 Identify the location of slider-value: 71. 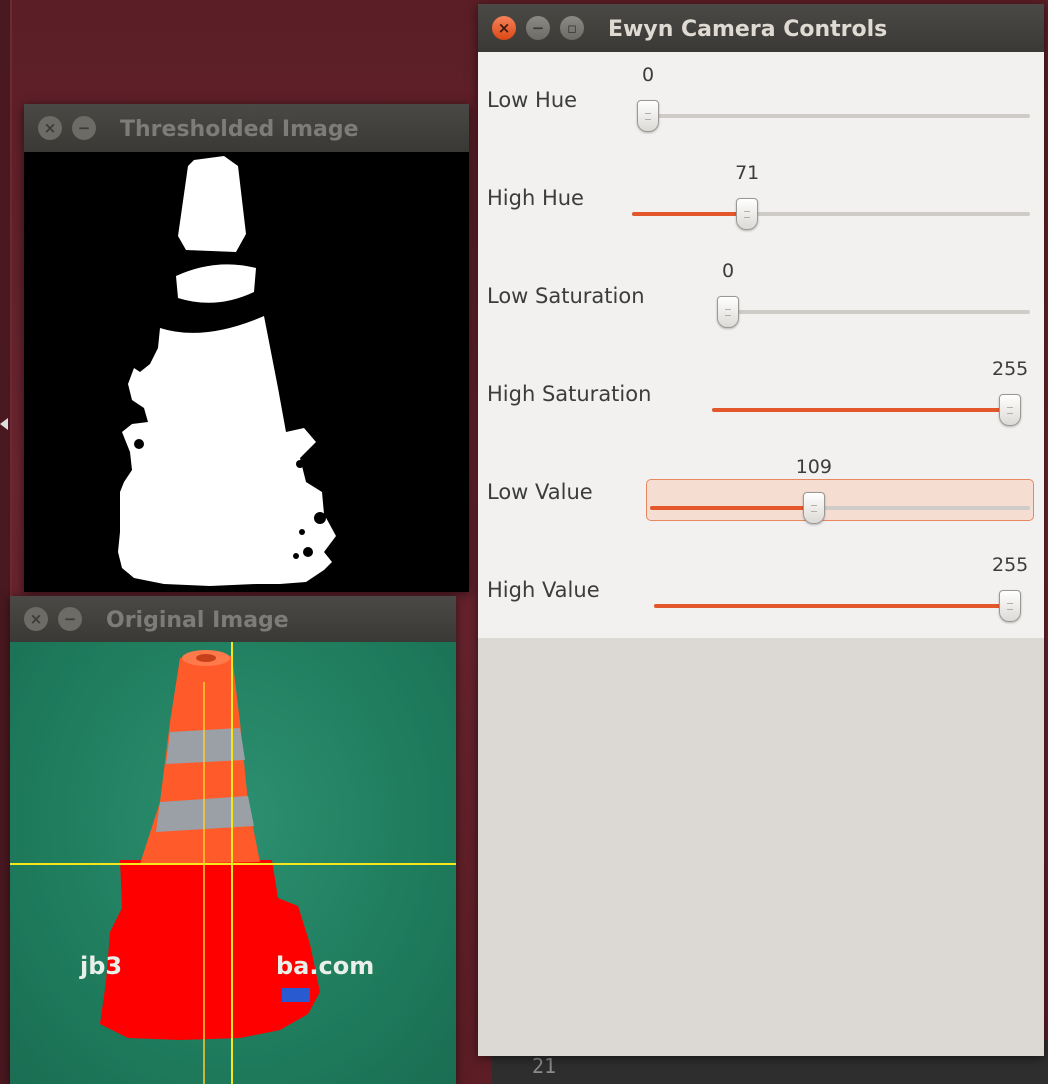
(747, 173).